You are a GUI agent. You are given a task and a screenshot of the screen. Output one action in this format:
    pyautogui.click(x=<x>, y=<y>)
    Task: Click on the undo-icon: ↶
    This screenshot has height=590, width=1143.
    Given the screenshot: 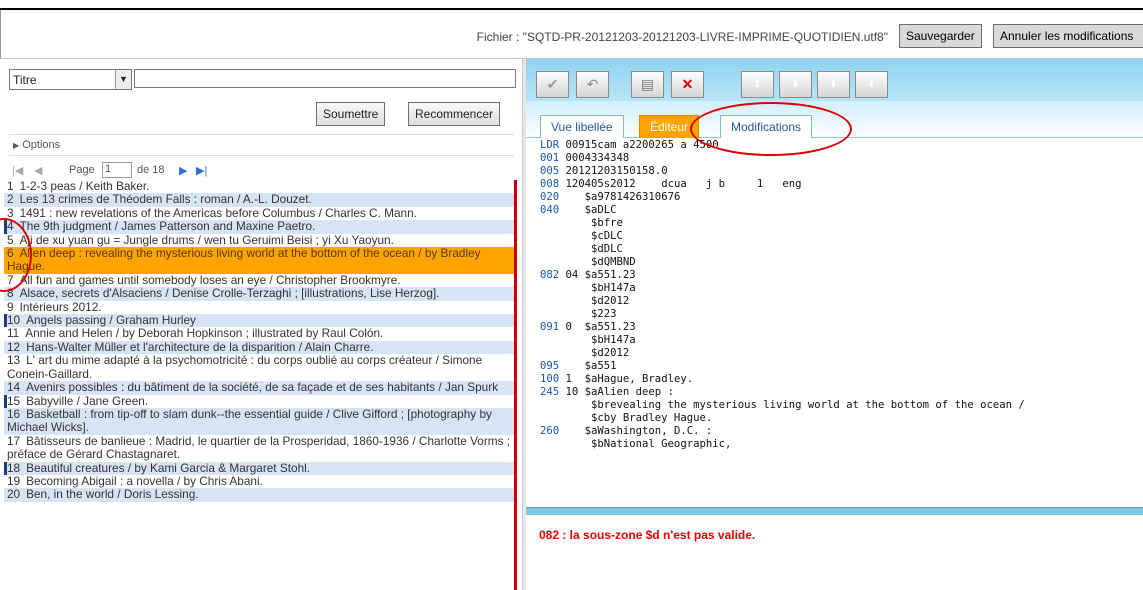 What is the action you would take?
    pyautogui.click(x=592, y=84)
    